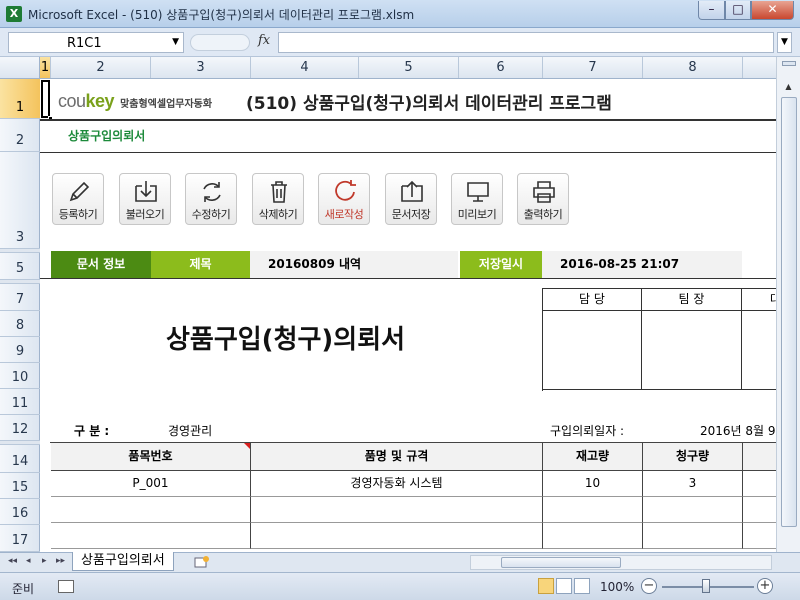 This screenshot has width=800, height=600. I want to click on normal-view-icon, so click(546, 586).